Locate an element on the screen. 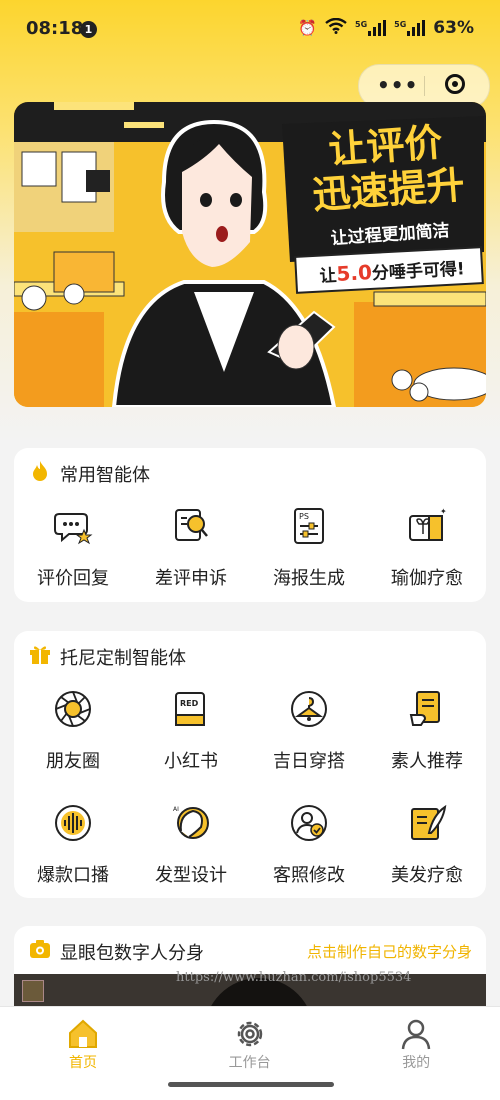 The image size is (500, 1100). custom-agents-row-2: 爆款口播 AI 发型设计 客照修改 美发疗愈 is located at coordinates (250, 848).